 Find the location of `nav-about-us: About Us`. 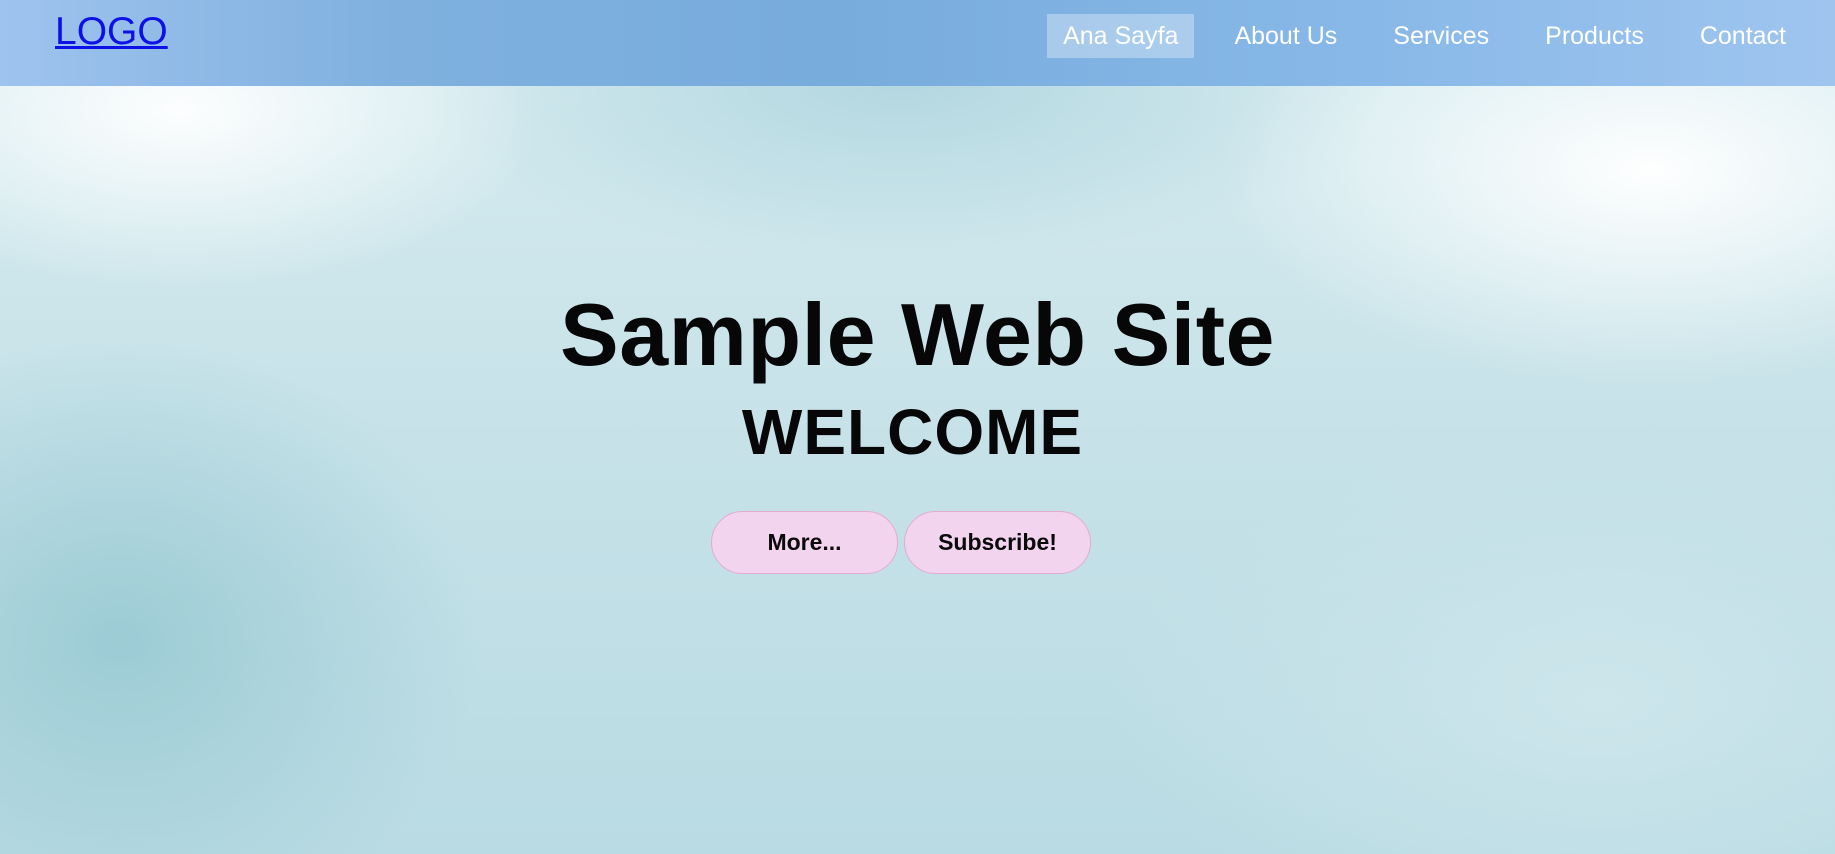

nav-about-us: About Us is located at coordinates (1285, 36).